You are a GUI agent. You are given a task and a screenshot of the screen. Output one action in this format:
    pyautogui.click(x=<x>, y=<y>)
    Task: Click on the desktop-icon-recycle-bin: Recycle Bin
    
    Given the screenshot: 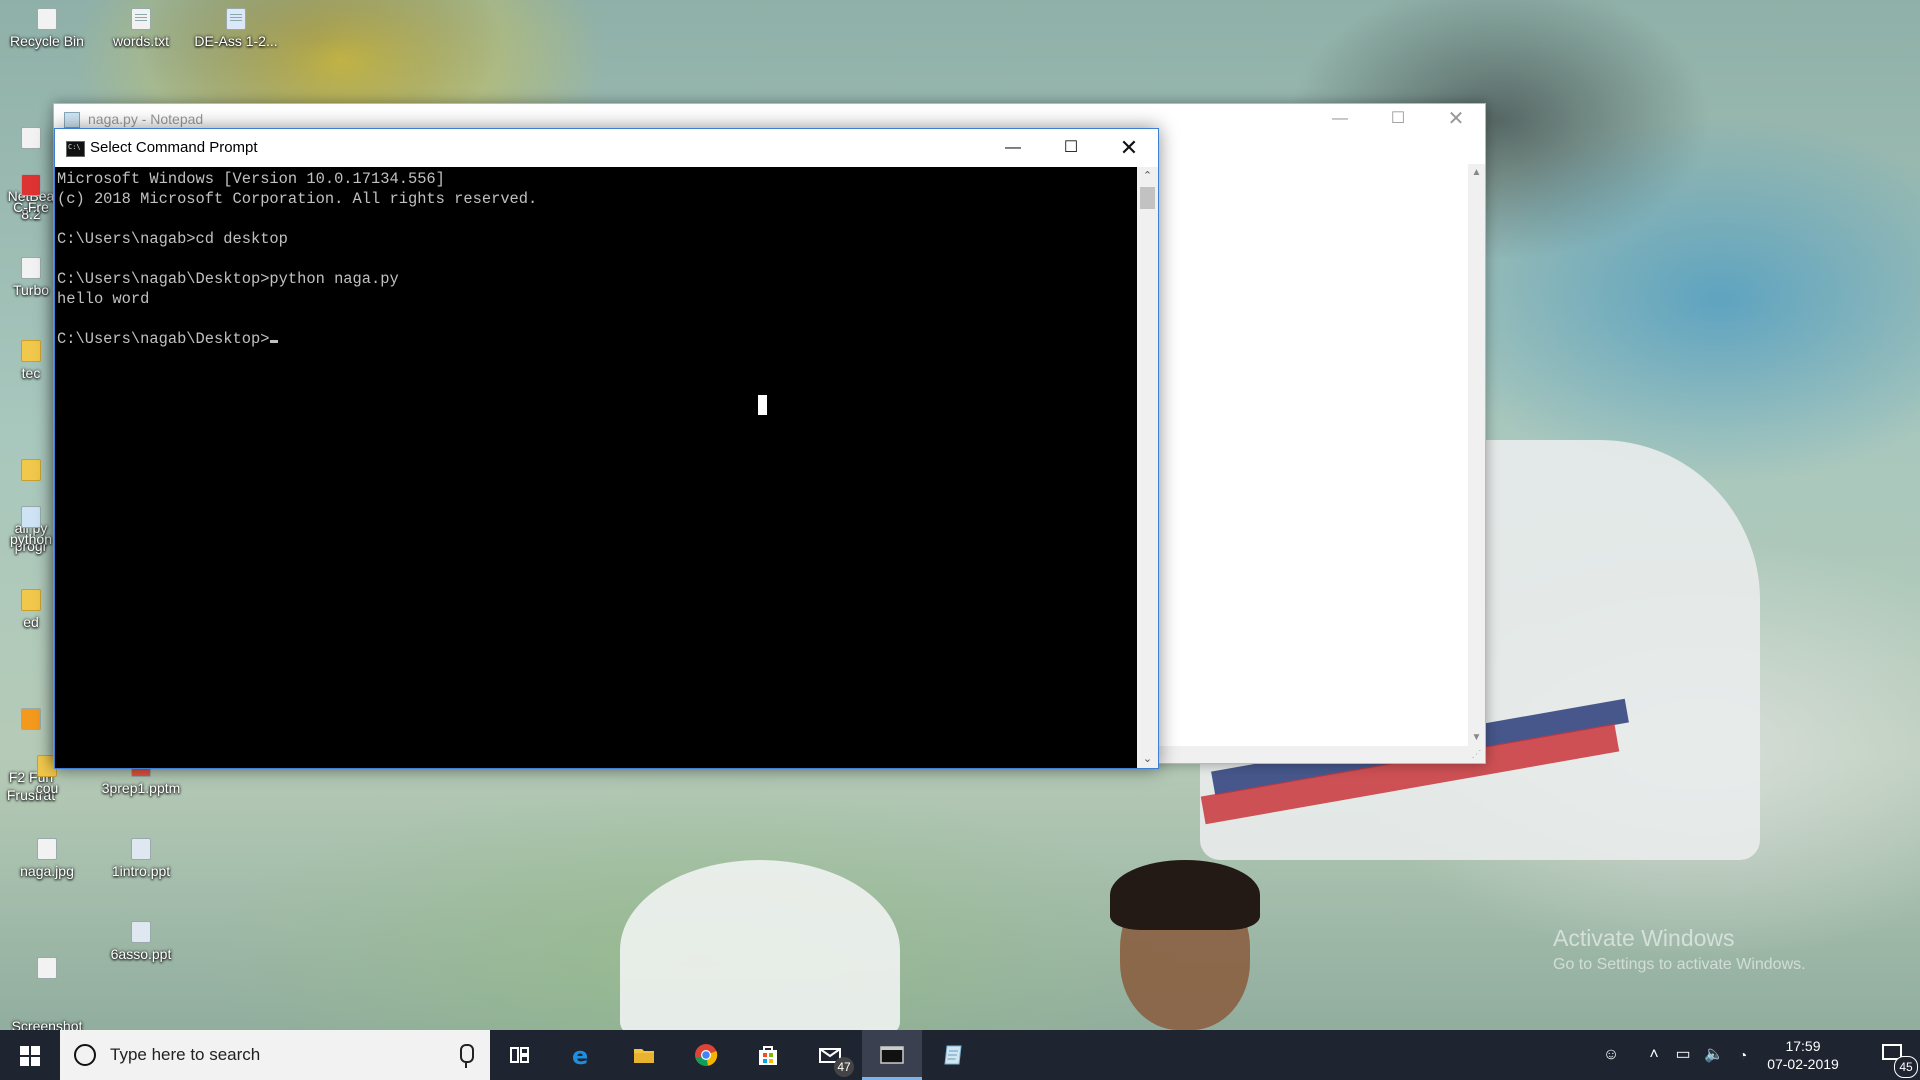 What is the action you would take?
    pyautogui.click(x=47, y=29)
    